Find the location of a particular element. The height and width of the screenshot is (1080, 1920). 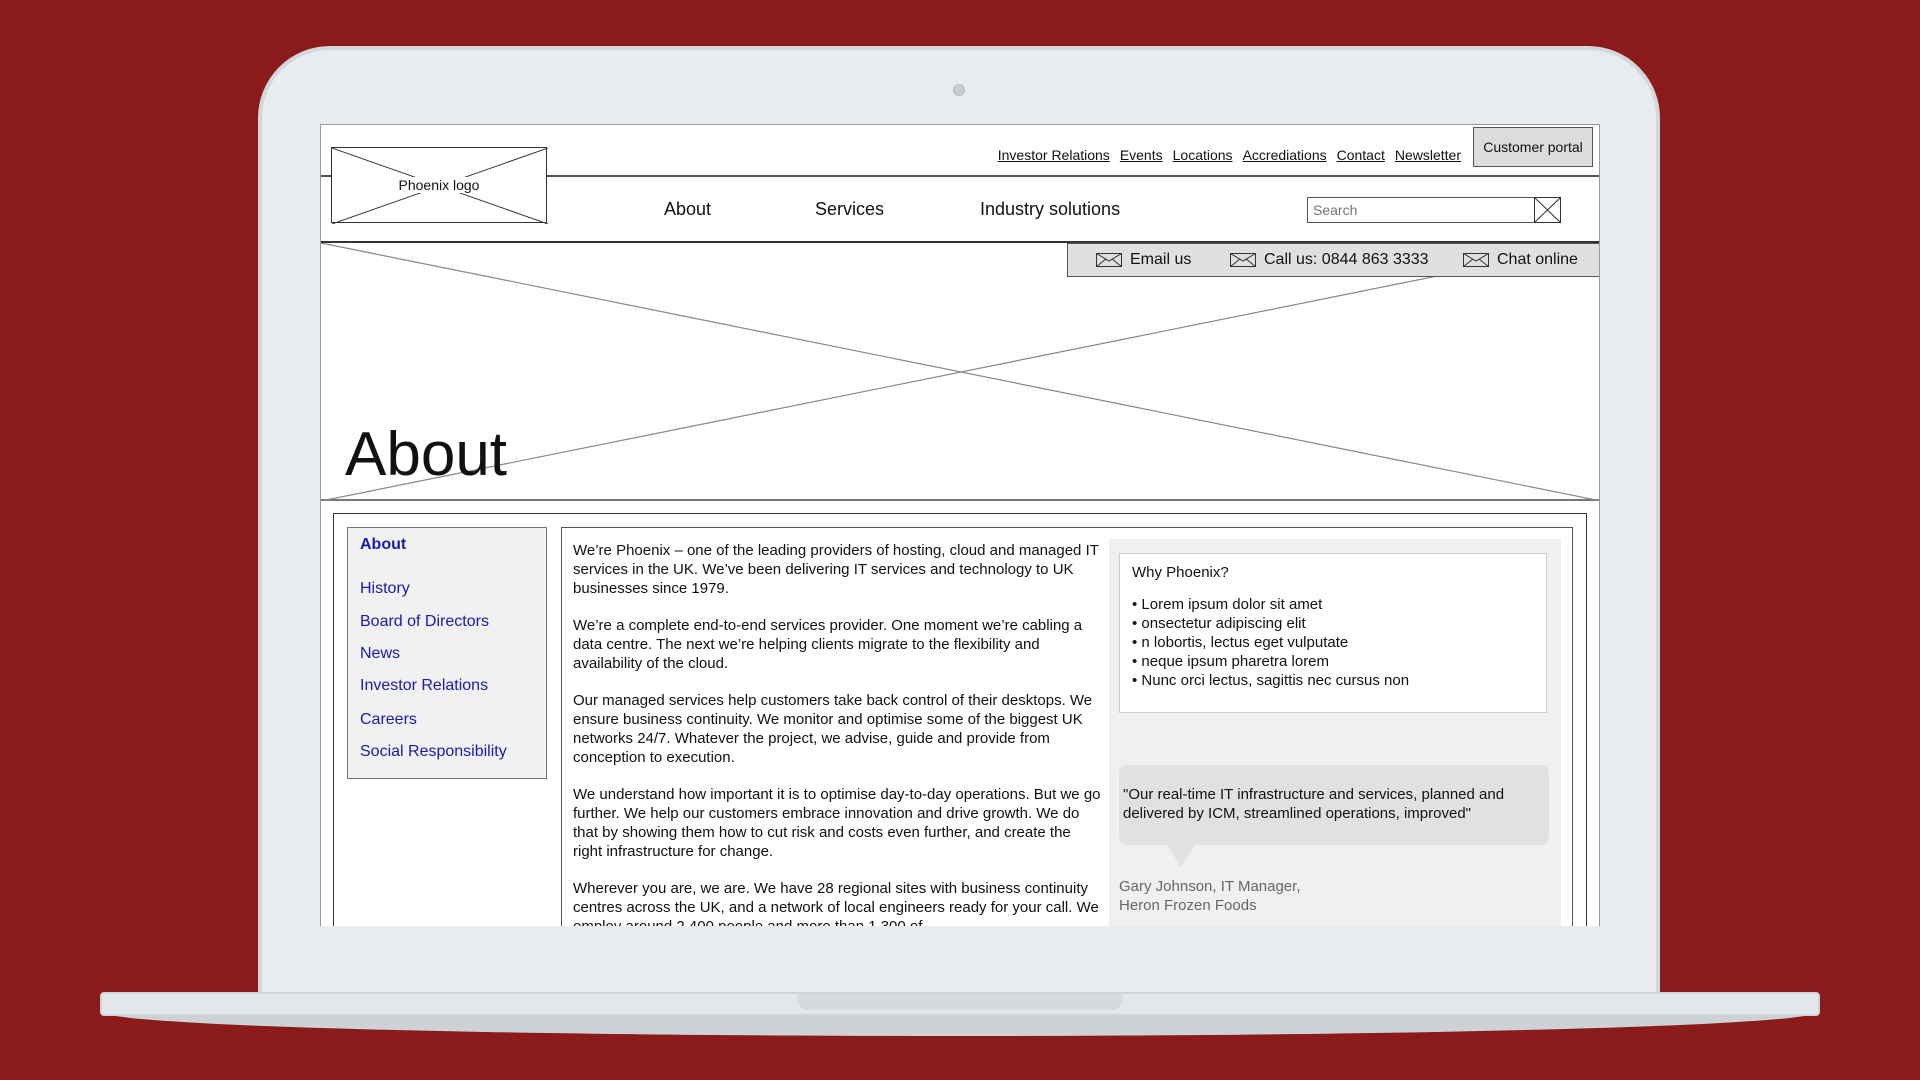

logo-label: Phoenix logo is located at coordinates (439, 185).